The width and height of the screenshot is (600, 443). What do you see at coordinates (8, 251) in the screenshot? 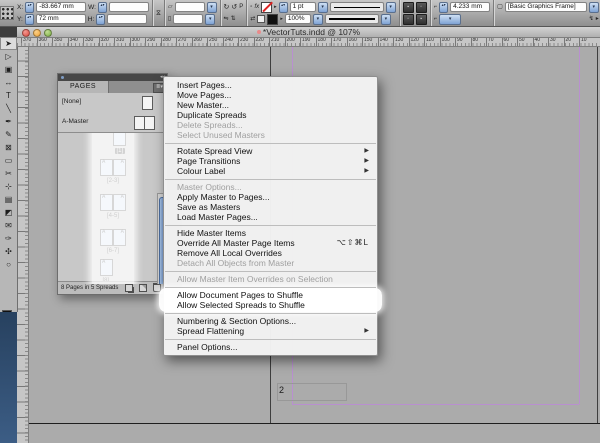
I see `hand-tool: ✣` at bounding box center [8, 251].